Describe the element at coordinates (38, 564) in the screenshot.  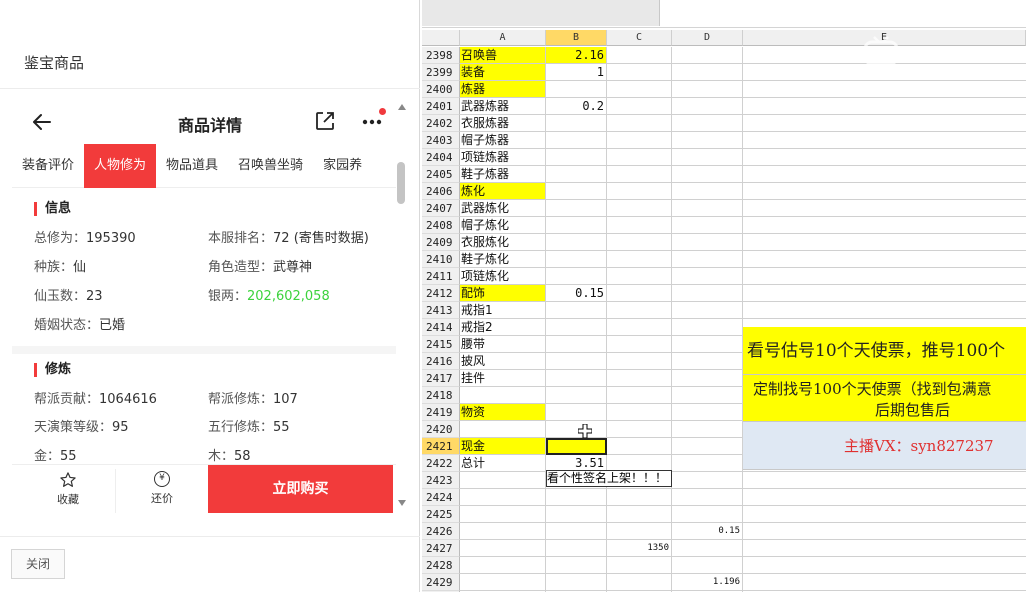
I see `close-button: 关闭` at that location.